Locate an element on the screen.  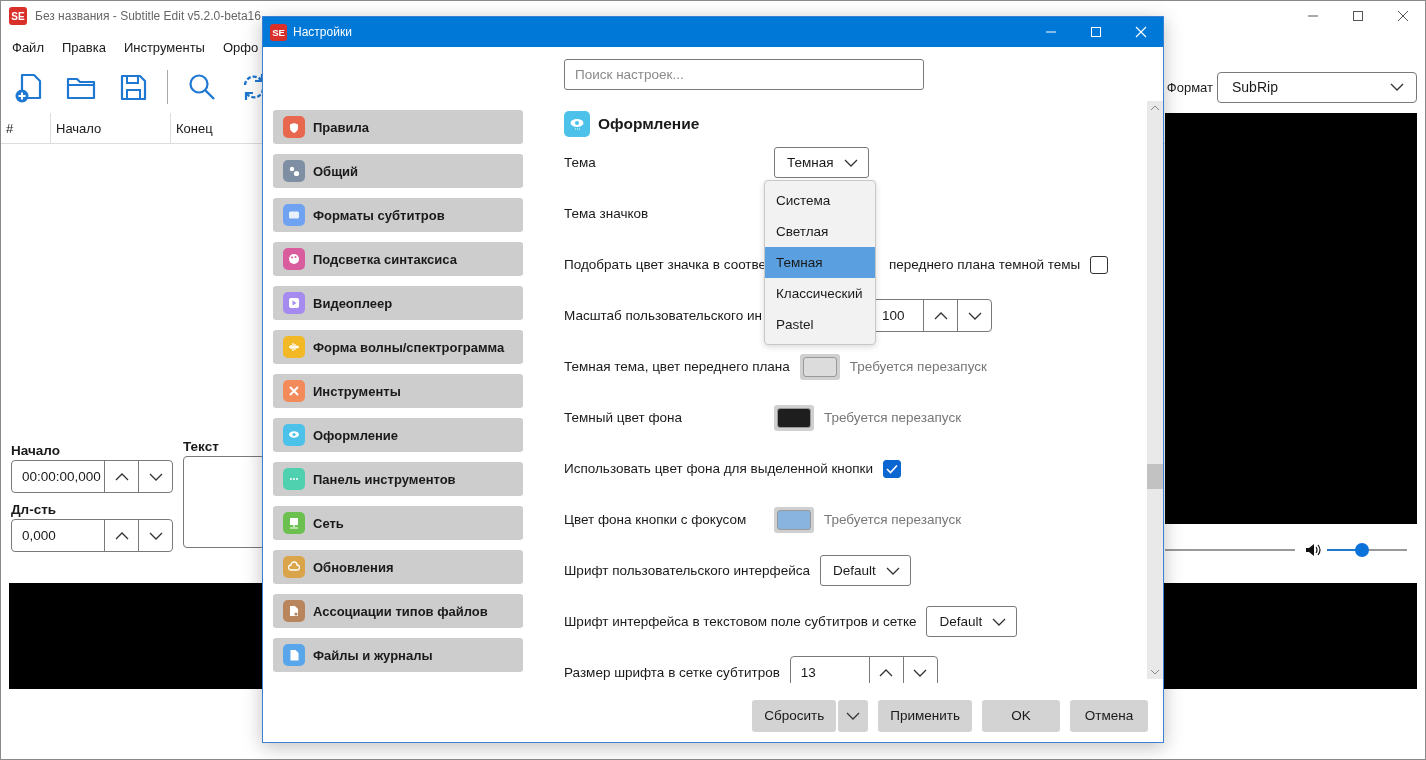
dialog-button: Отмена is located at coordinates (1109, 715).